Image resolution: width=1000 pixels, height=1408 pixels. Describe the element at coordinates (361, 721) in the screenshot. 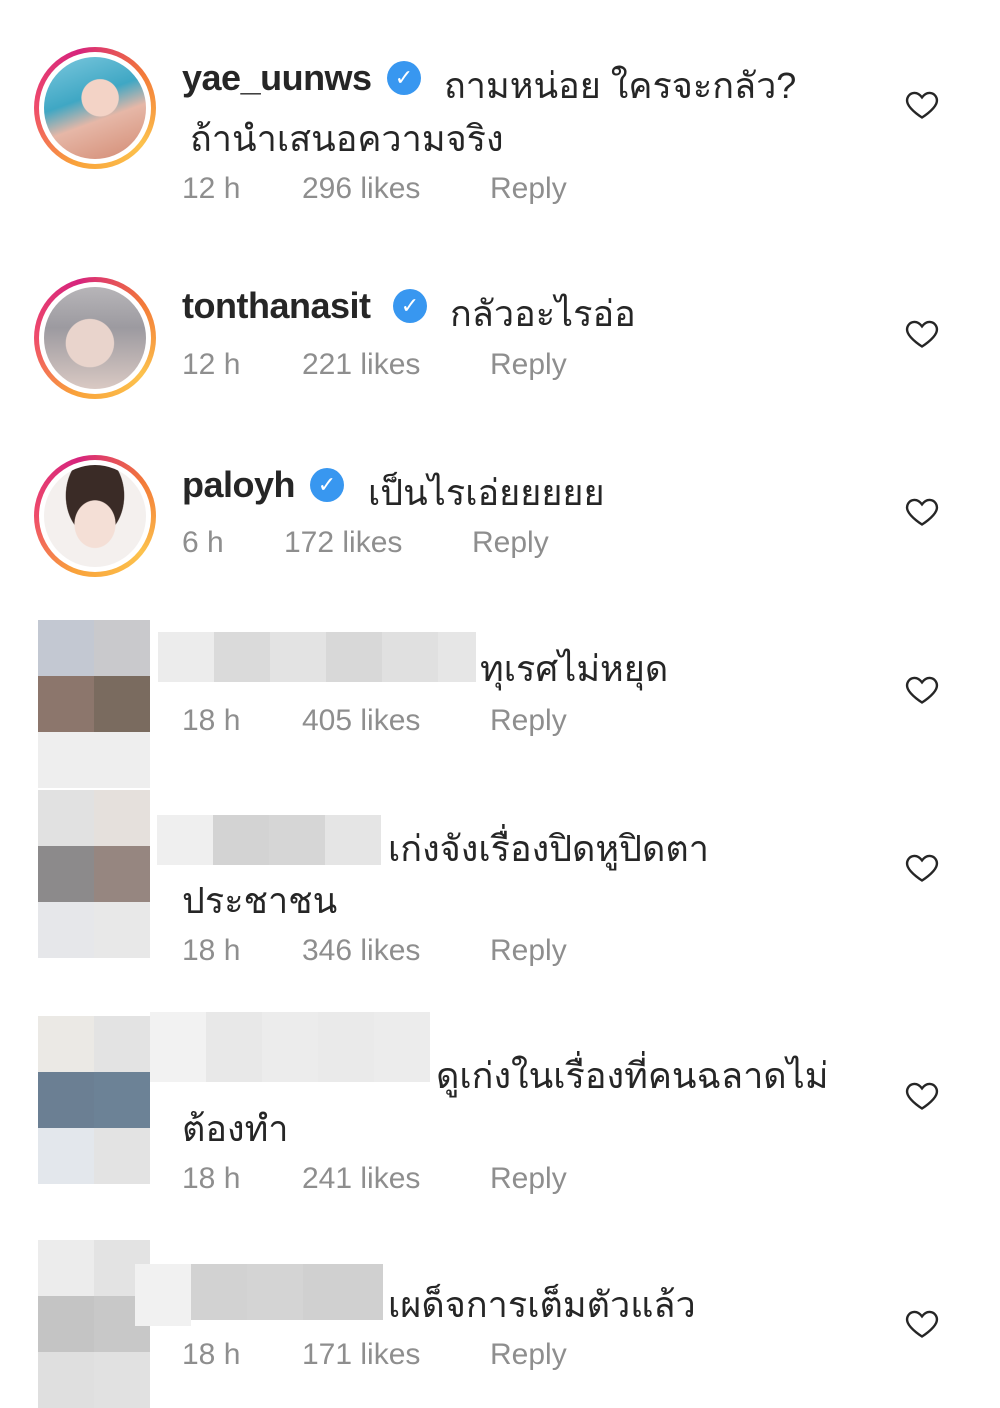

I see `comment-likes: 405 likes` at that location.